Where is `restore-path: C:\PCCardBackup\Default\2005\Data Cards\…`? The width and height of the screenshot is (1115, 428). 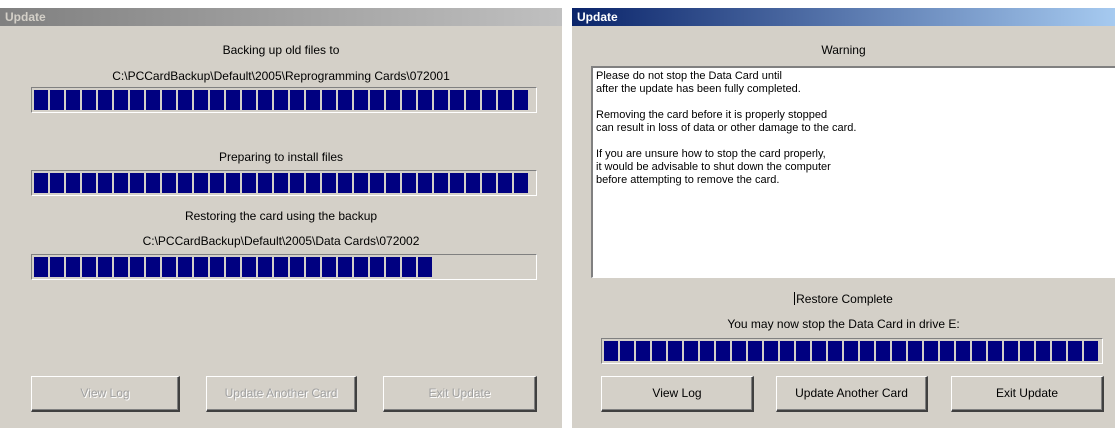 restore-path: C:\PCCardBackup\Default\2005\Data Cards\… is located at coordinates (281, 241).